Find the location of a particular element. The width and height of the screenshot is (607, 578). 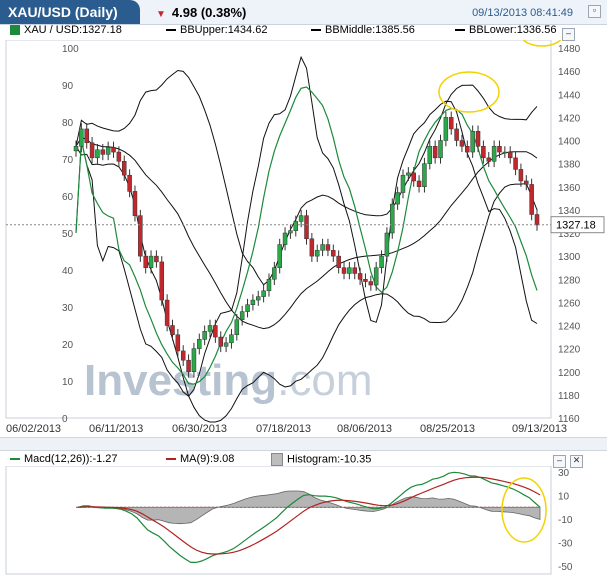

bbmiddle-swatch is located at coordinates (316, 30).